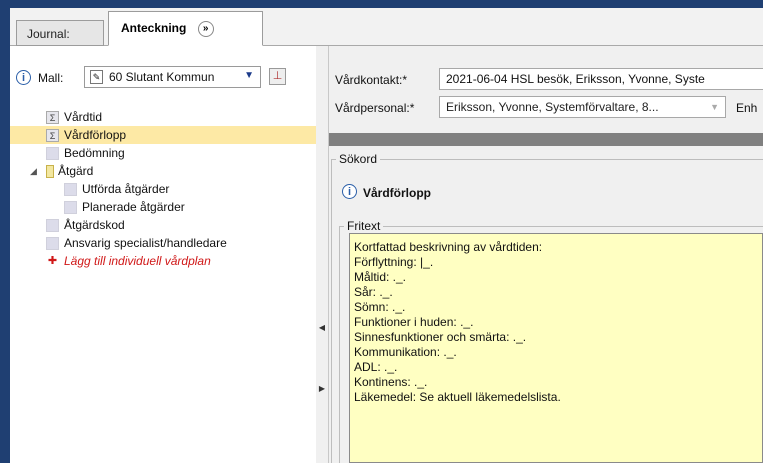 The image size is (763, 463). What do you see at coordinates (391, 382) in the screenshot?
I see `fritext-line: Kontinens: ._.` at bounding box center [391, 382].